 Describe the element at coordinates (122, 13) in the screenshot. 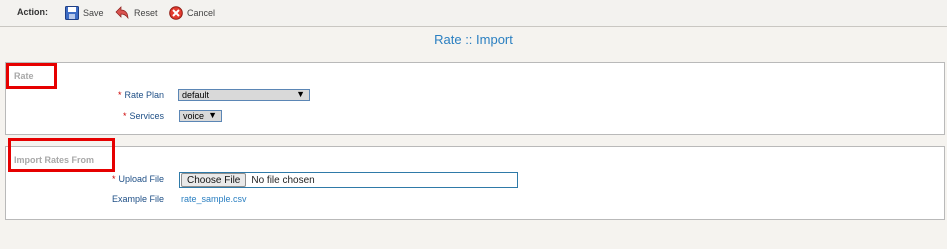

I see `undo-arrow-icon` at that location.